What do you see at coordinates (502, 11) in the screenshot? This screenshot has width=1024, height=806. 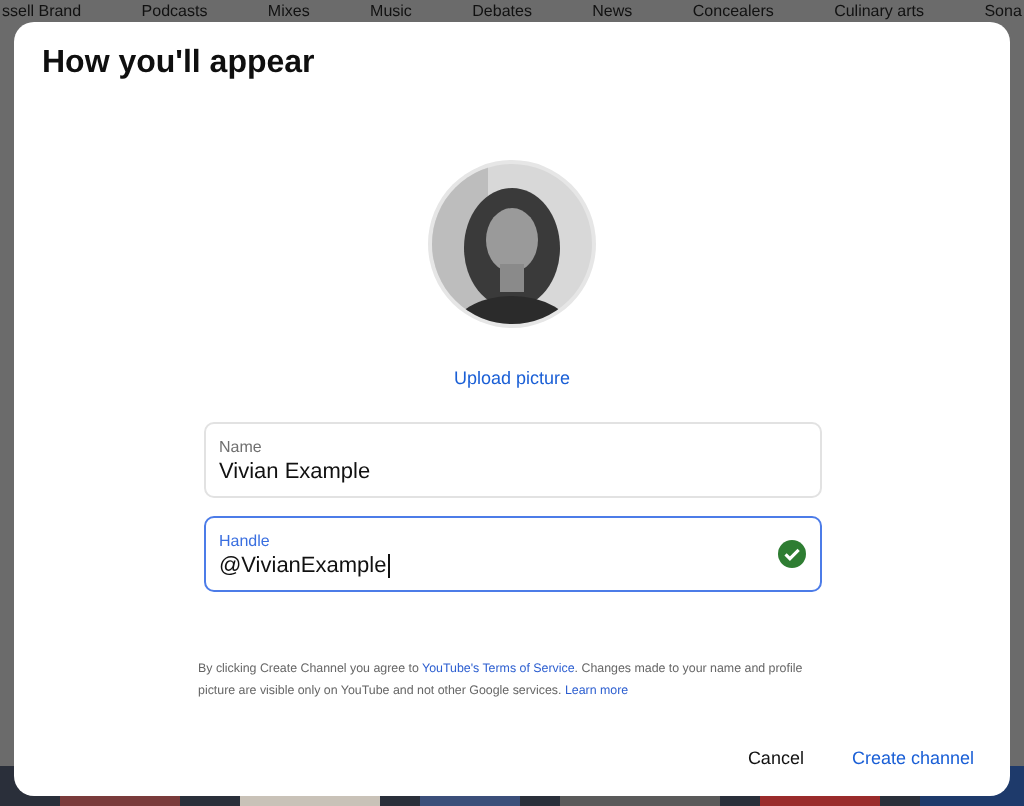 I see `category-chip: Debates` at bounding box center [502, 11].